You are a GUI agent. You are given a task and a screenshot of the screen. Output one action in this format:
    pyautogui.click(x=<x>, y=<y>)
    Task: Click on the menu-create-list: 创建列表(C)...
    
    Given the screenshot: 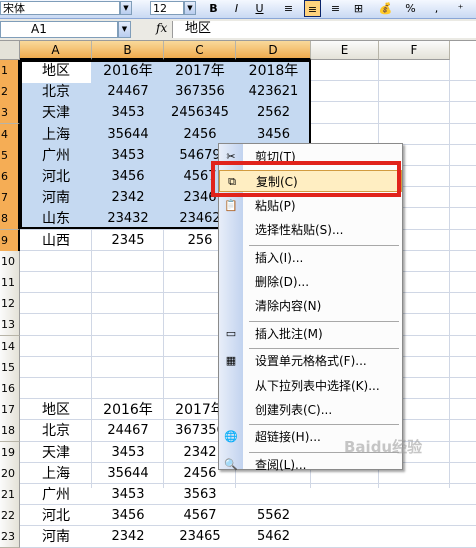 What is the action you would take?
    pyautogui.click(x=310, y=410)
    